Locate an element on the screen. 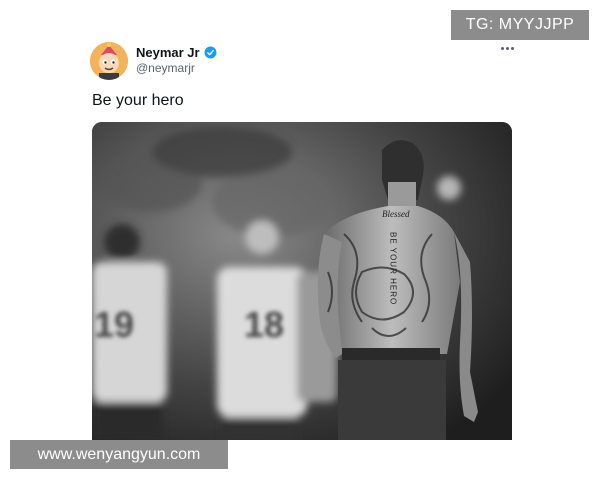  jersey-number-left: 19 is located at coordinates (114, 324).